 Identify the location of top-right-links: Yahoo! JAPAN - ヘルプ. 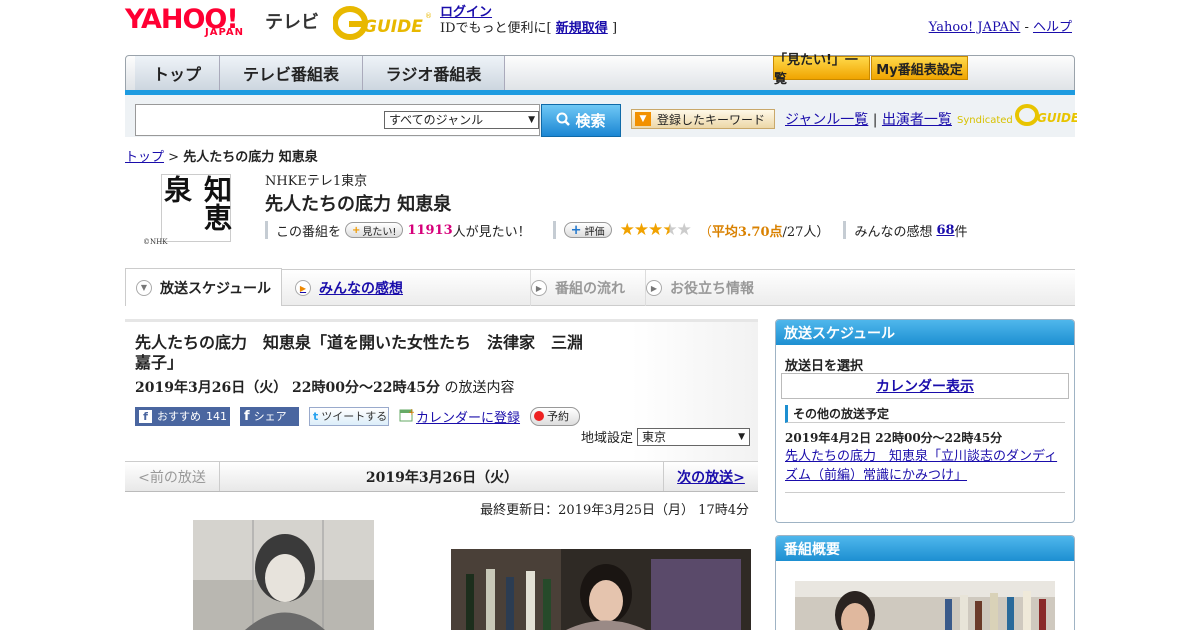
(1000, 25).